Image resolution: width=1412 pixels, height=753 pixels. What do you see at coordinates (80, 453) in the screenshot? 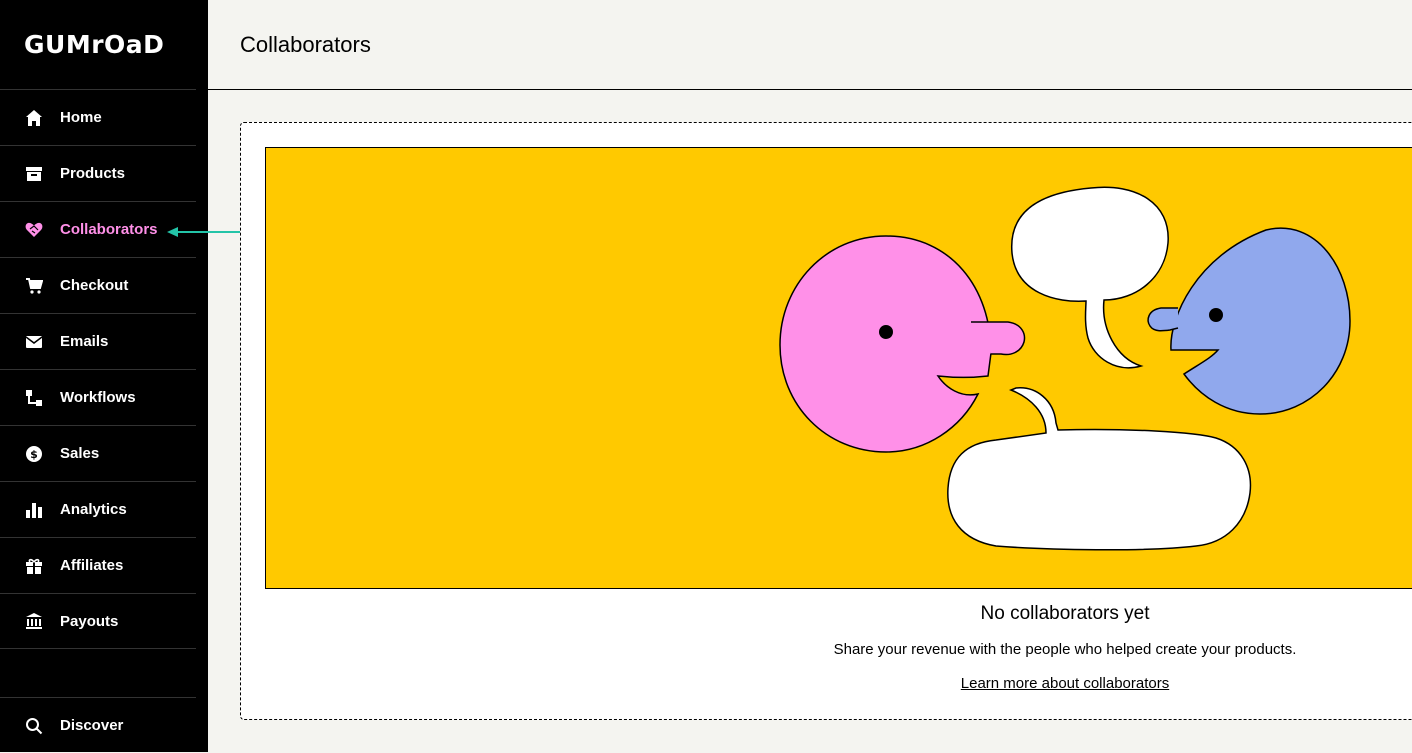
I see `sidebar-item-label: Sales` at bounding box center [80, 453].